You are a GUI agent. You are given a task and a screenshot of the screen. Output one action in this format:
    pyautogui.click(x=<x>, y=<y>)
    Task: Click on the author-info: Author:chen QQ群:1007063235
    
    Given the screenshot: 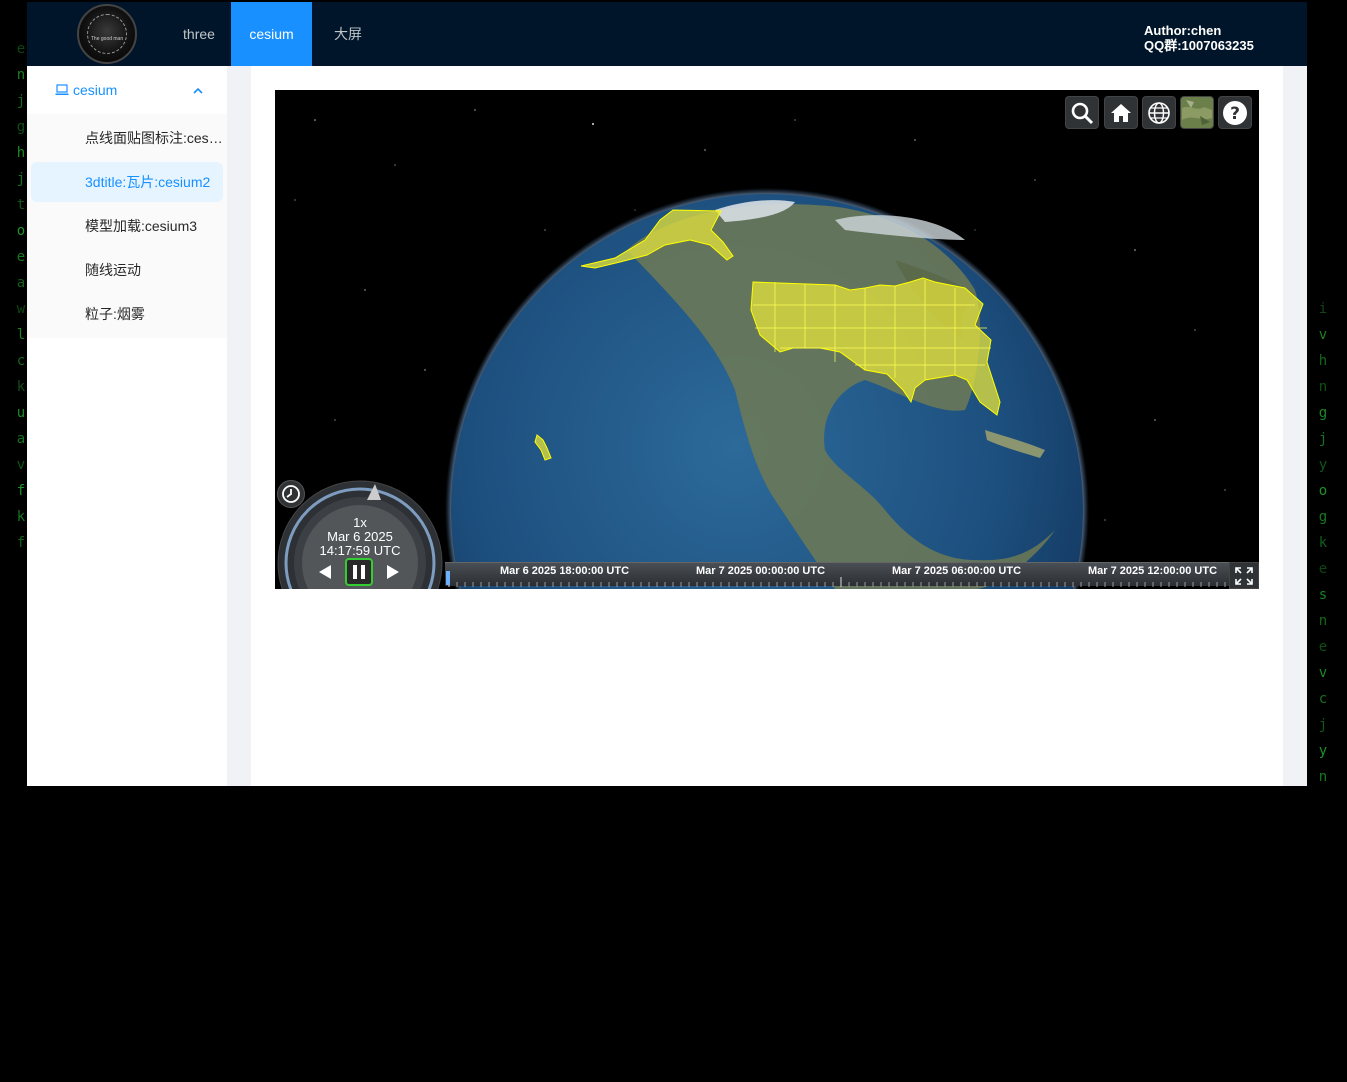 What is the action you would take?
    pyautogui.click(x=1199, y=38)
    